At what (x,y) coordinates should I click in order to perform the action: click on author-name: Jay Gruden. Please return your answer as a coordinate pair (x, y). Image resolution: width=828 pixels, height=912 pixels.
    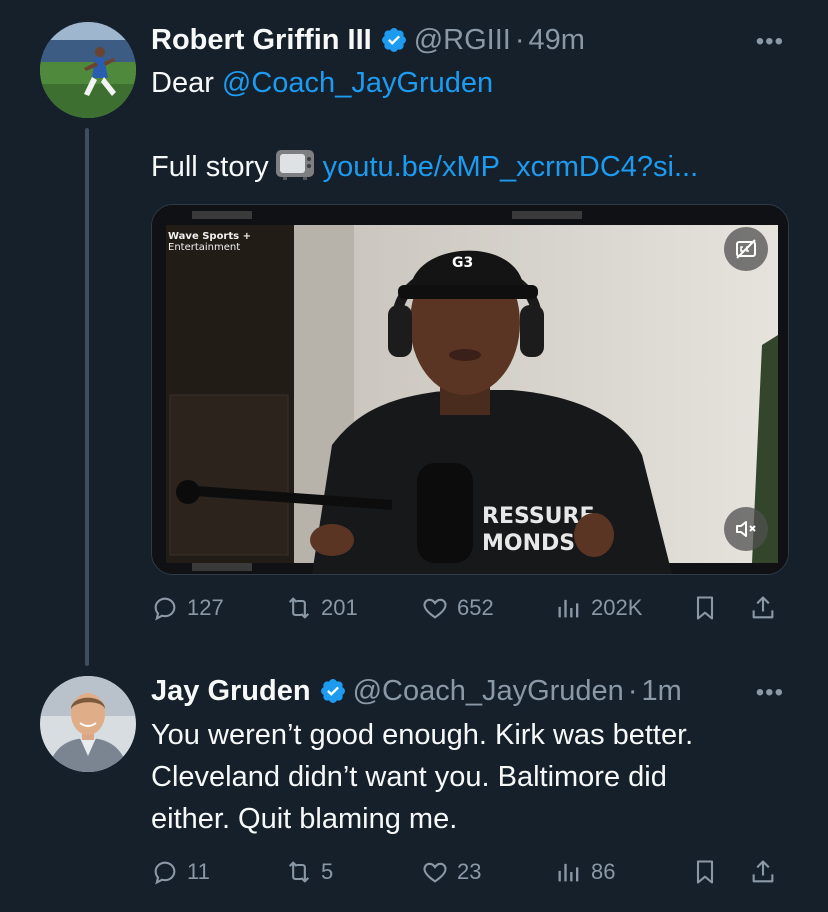
    Looking at the image, I should click on (231, 691).